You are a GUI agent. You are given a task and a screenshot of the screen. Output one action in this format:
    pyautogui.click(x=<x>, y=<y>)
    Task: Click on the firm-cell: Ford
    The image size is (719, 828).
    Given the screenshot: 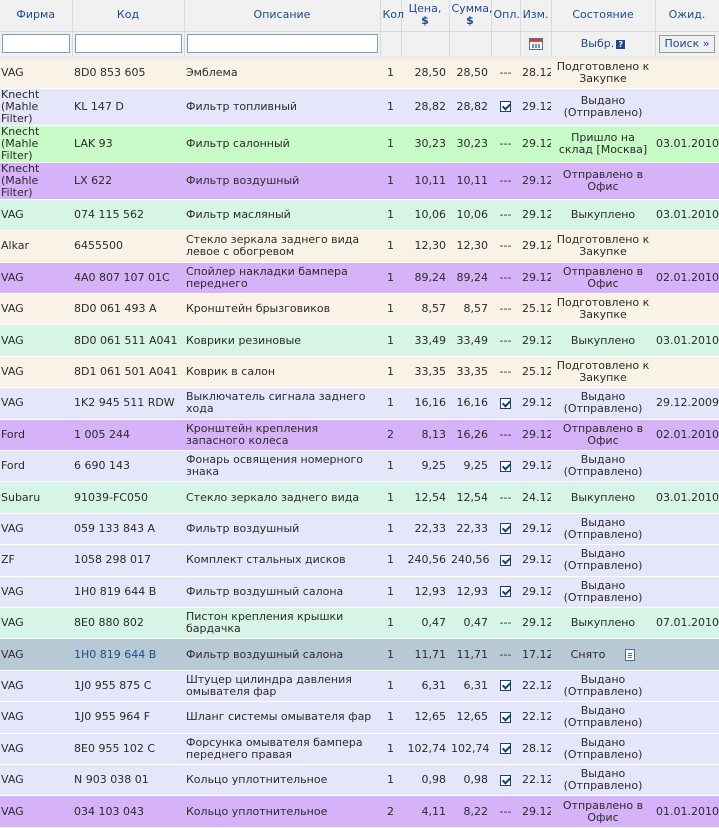 What is the action you would take?
    pyautogui.click(x=36, y=466)
    